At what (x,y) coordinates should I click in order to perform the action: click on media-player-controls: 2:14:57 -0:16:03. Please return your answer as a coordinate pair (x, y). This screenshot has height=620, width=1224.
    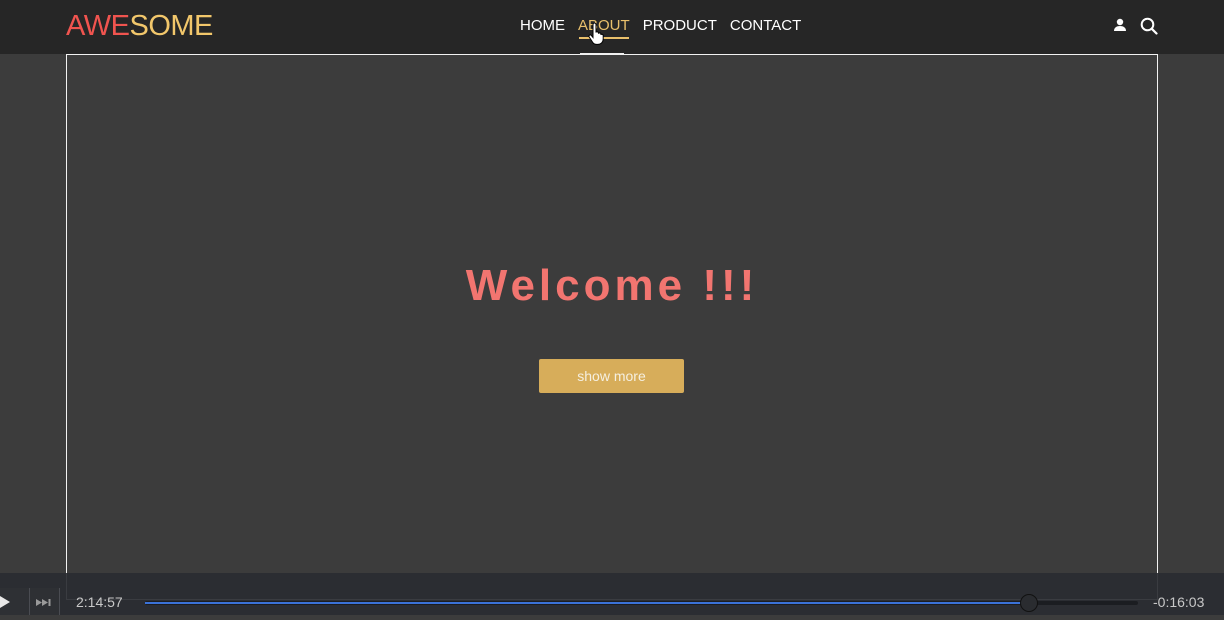
    Looking at the image, I should click on (612, 594).